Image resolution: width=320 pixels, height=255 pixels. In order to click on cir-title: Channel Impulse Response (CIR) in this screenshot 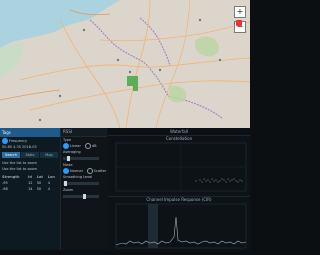, I will do `click(179, 199)`.